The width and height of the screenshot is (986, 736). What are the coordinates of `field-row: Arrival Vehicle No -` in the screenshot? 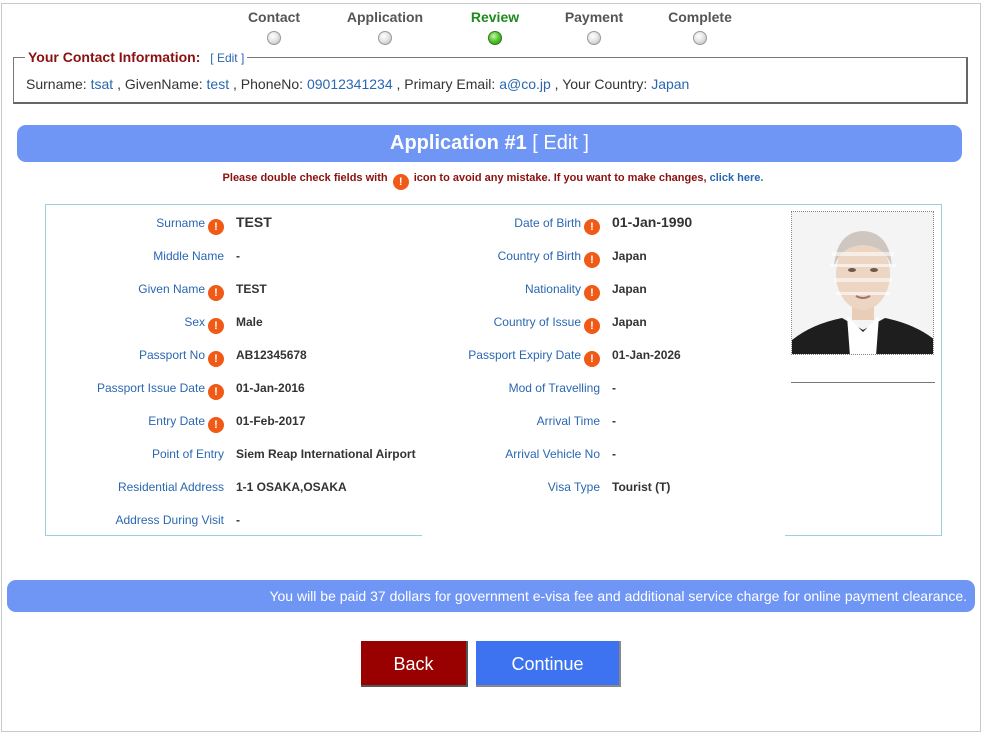 It's located at (493, 455).